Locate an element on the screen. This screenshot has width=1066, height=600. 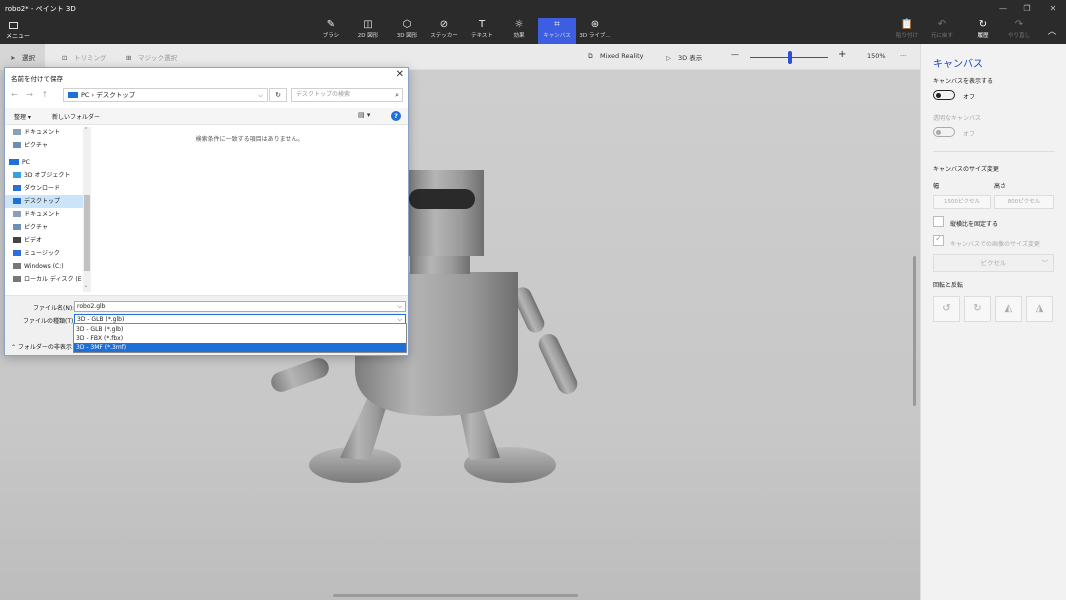
canvas-horizontal-scrollbar is located at coordinates (455, 595).